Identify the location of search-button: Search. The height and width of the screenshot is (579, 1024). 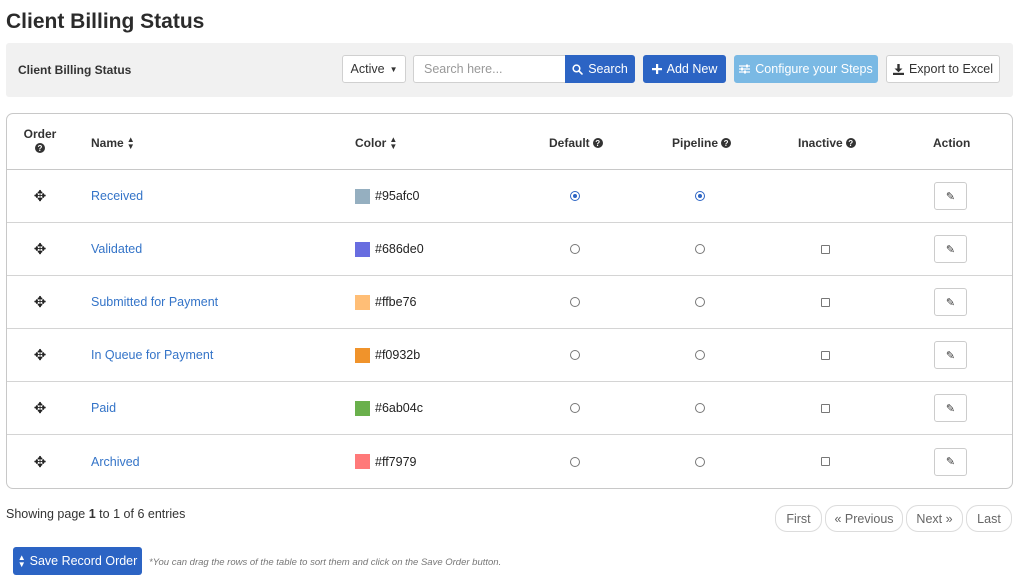
(600, 69).